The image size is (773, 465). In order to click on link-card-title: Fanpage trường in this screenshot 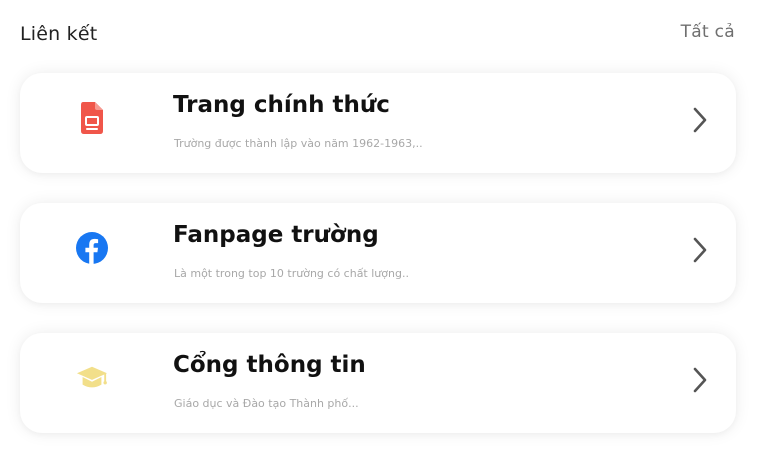, I will do `click(276, 235)`.